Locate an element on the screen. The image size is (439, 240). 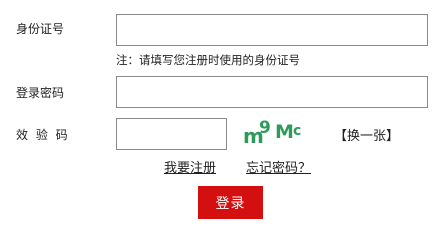
captcha-image: m 9 M c is located at coordinates (276, 134).